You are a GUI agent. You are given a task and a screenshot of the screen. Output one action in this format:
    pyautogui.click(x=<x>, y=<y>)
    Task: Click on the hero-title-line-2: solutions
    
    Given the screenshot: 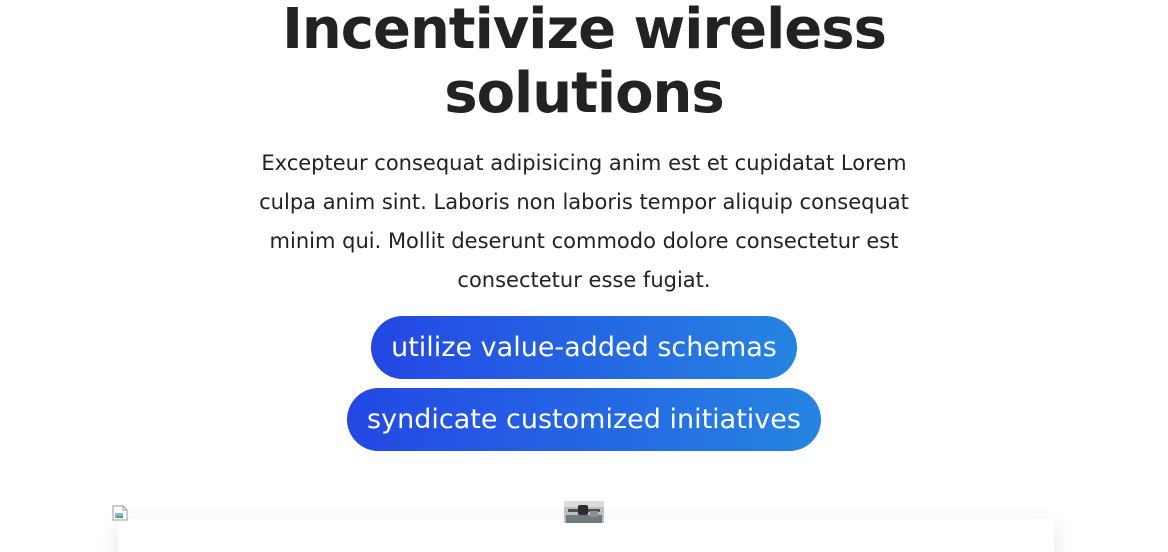 What is the action you would take?
    pyautogui.click(x=584, y=93)
    